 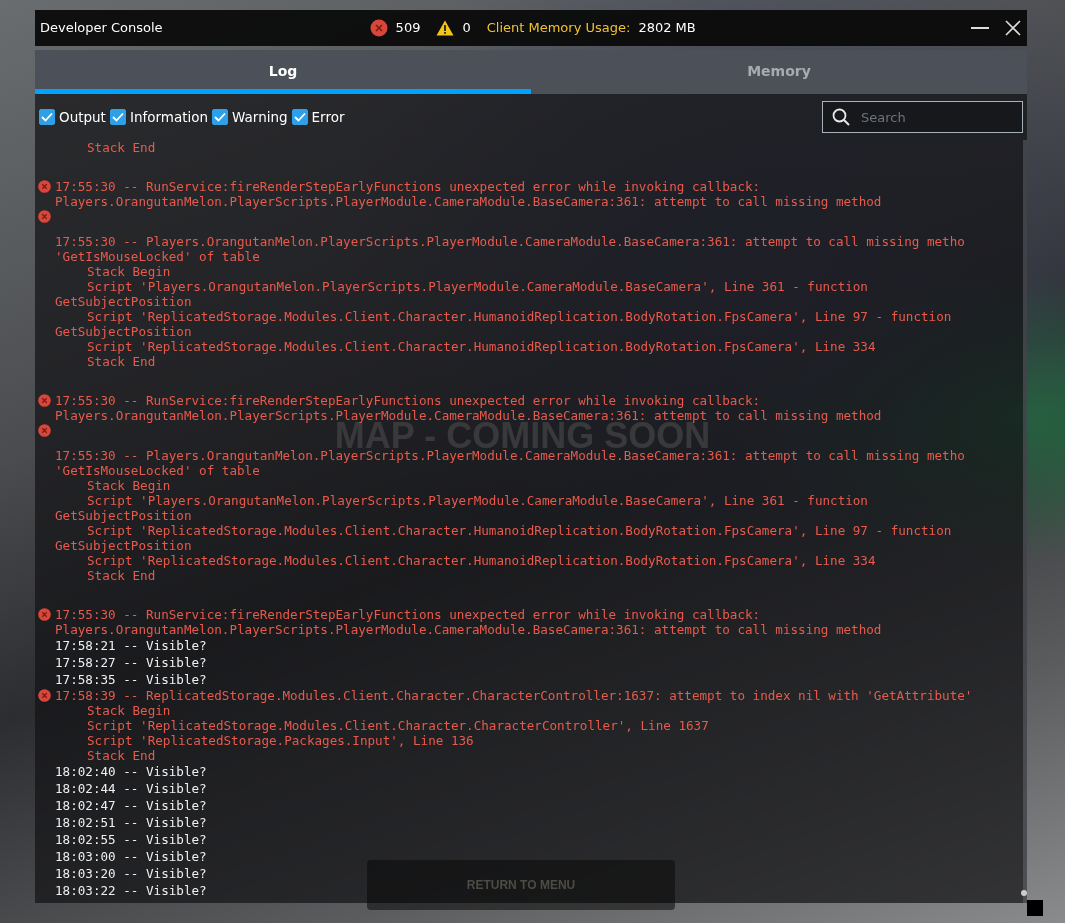 I want to click on output-line: 18:02:40 -- Visible?, so click(x=131, y=771).